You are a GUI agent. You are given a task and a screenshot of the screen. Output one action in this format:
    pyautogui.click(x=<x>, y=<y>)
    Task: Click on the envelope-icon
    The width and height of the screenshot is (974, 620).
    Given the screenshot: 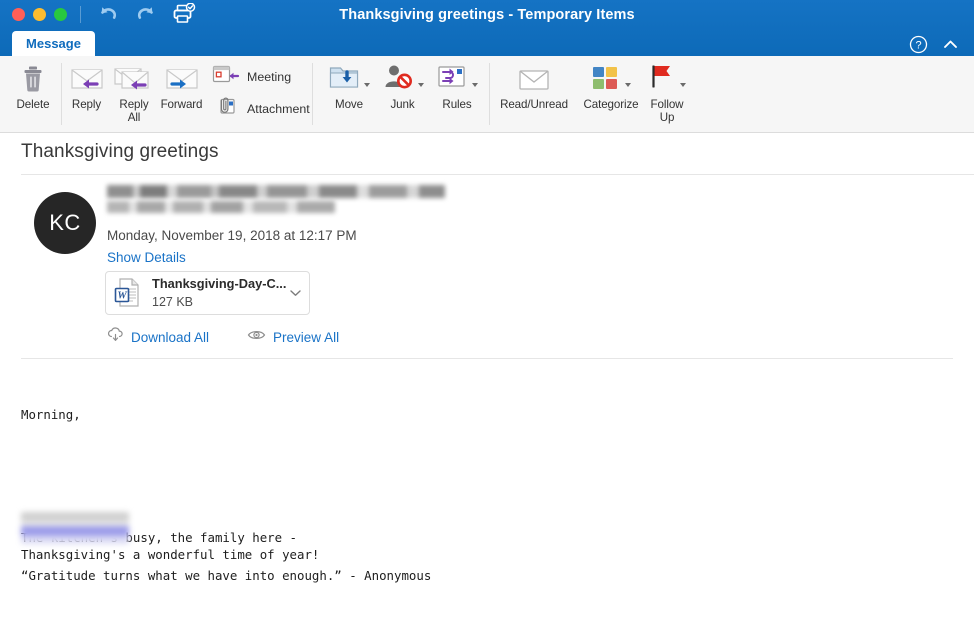 What is the action you would take?
    pyautogui.click(x=534, y=79)
    